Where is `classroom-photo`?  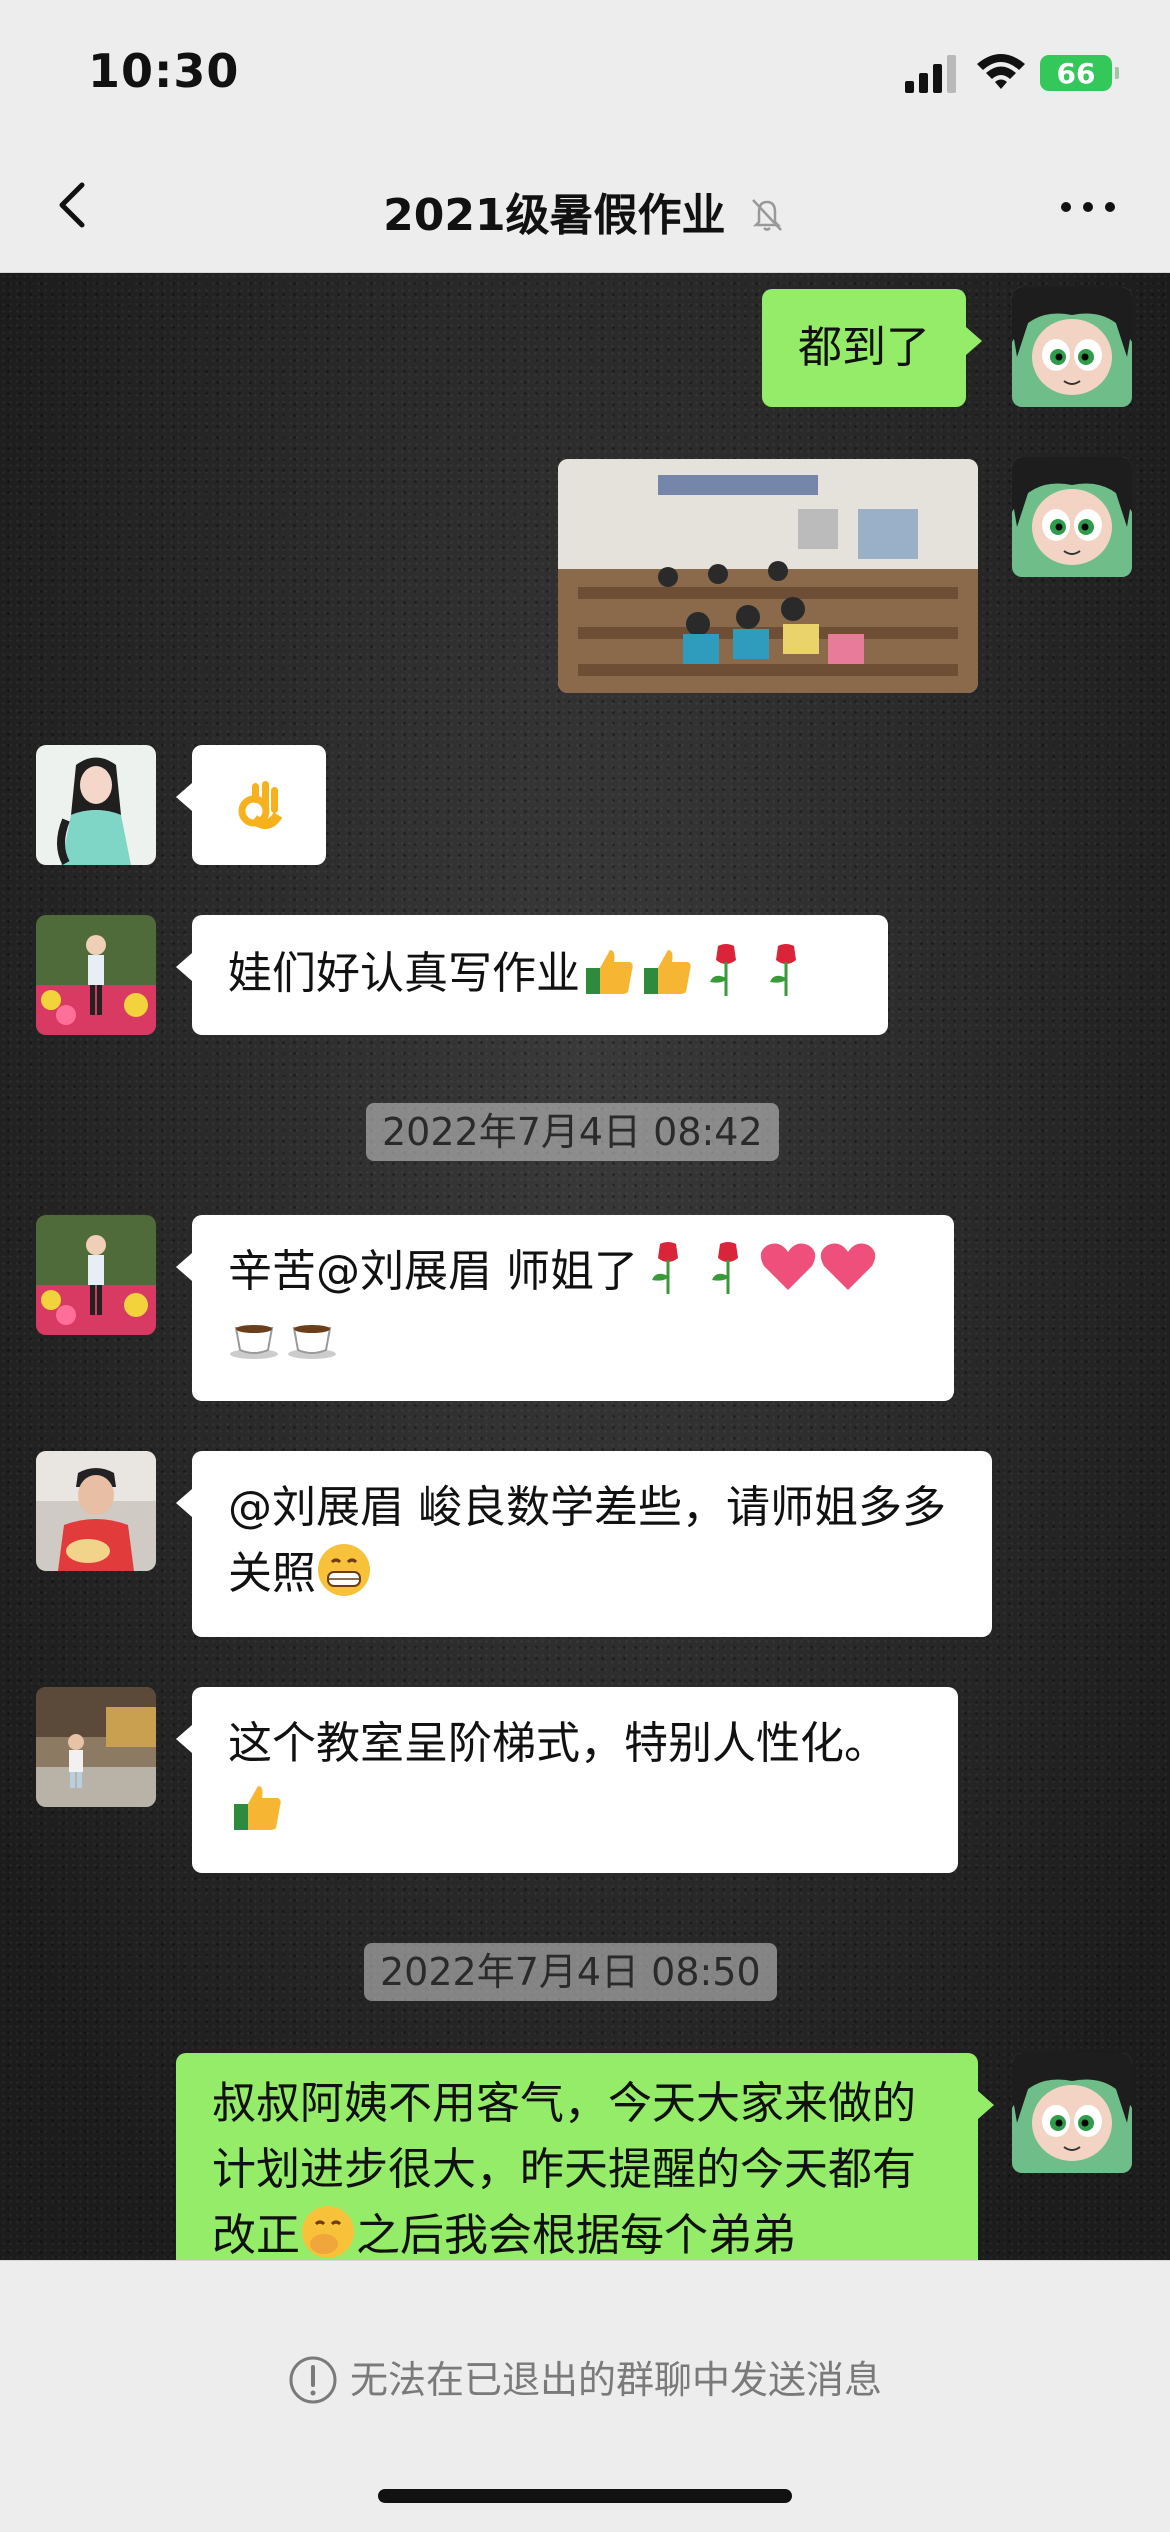
classroom-photo is located at coordinates (768, 576).